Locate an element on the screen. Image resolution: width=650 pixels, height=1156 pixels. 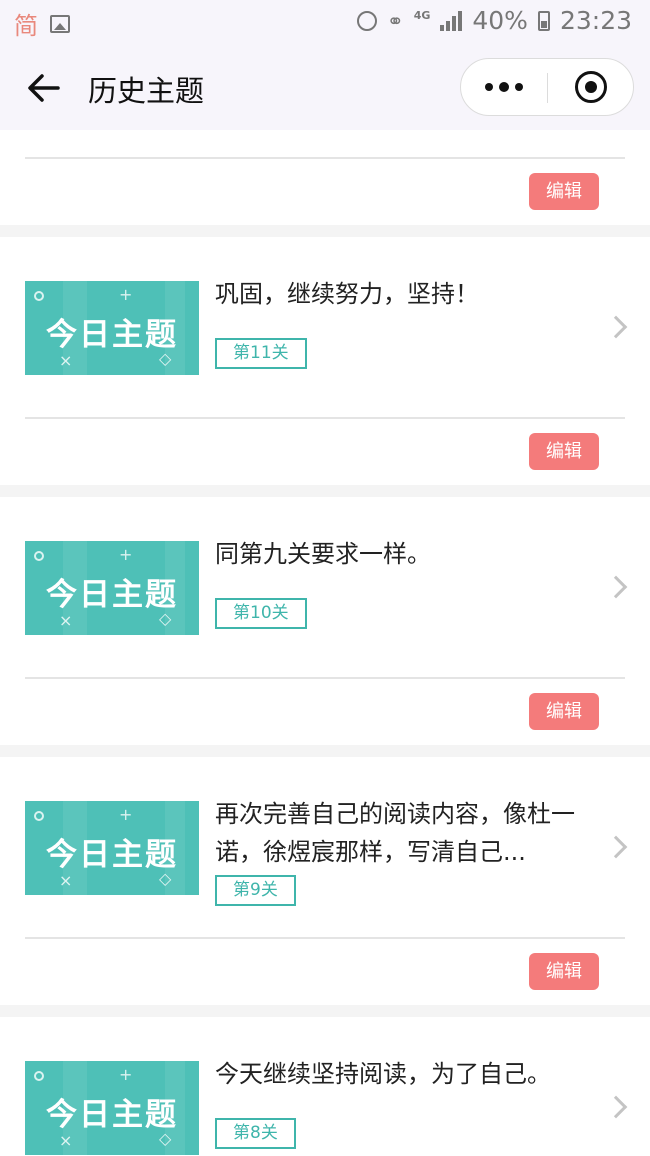
simplified-char-indicator: 简 is located at coordinates (26, 26).